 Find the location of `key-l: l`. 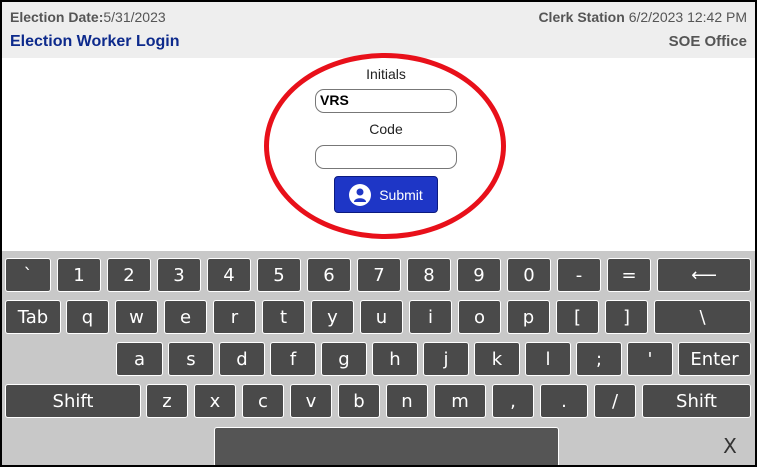

key-l: l is located at coordinates (548, 359).